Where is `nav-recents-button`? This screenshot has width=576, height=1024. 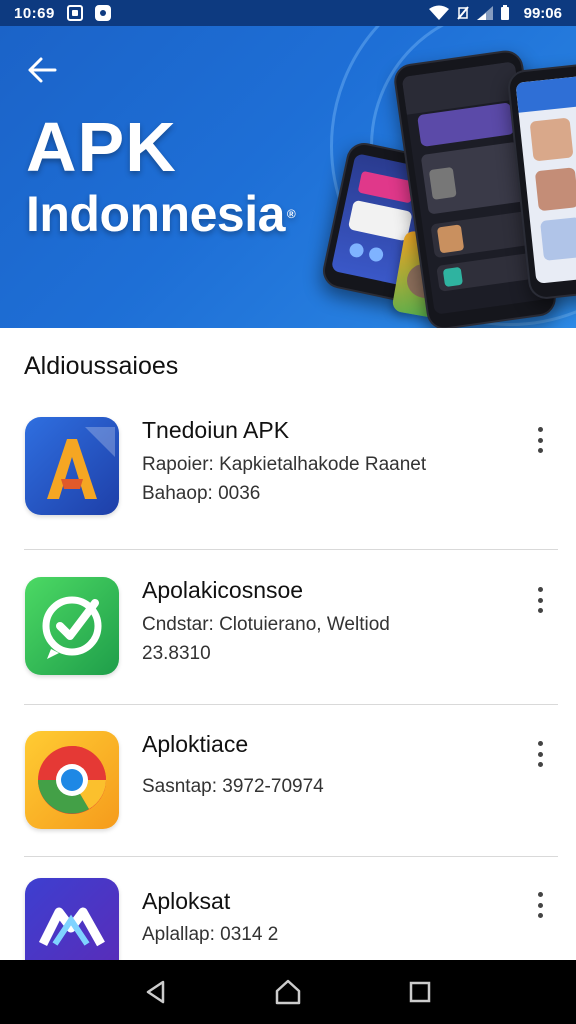
nav-recents-button is located at coordinates (420, 992).